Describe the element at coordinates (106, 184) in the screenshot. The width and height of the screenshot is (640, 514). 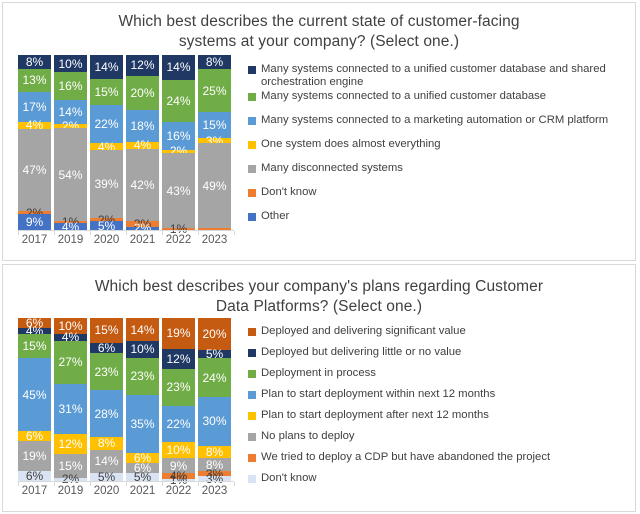
I see `bar-segment-label: 39%` at that location.